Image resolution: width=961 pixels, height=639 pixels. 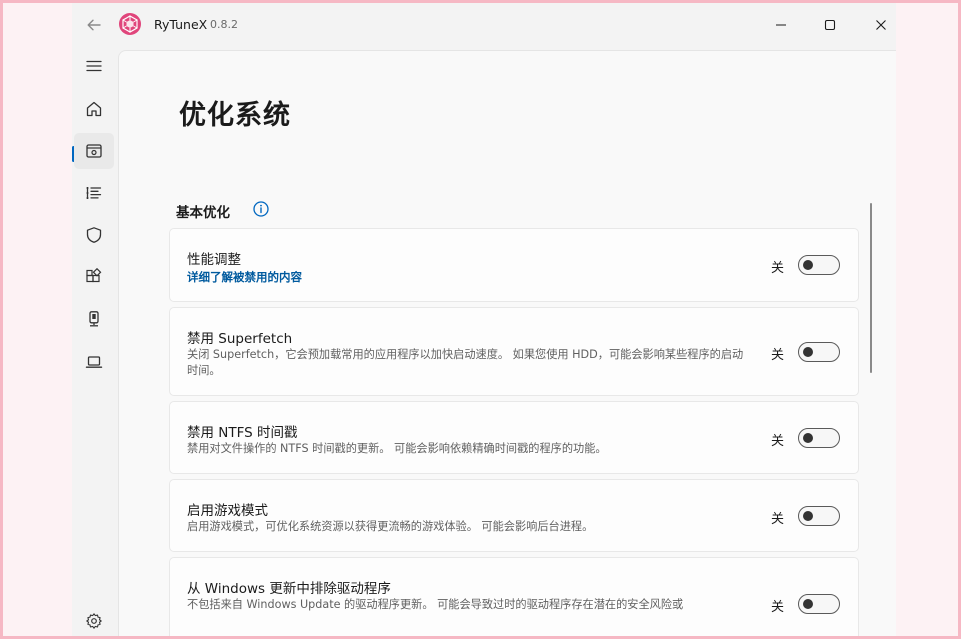 I want to click on performance-toggle, so click(x=819, y=265).